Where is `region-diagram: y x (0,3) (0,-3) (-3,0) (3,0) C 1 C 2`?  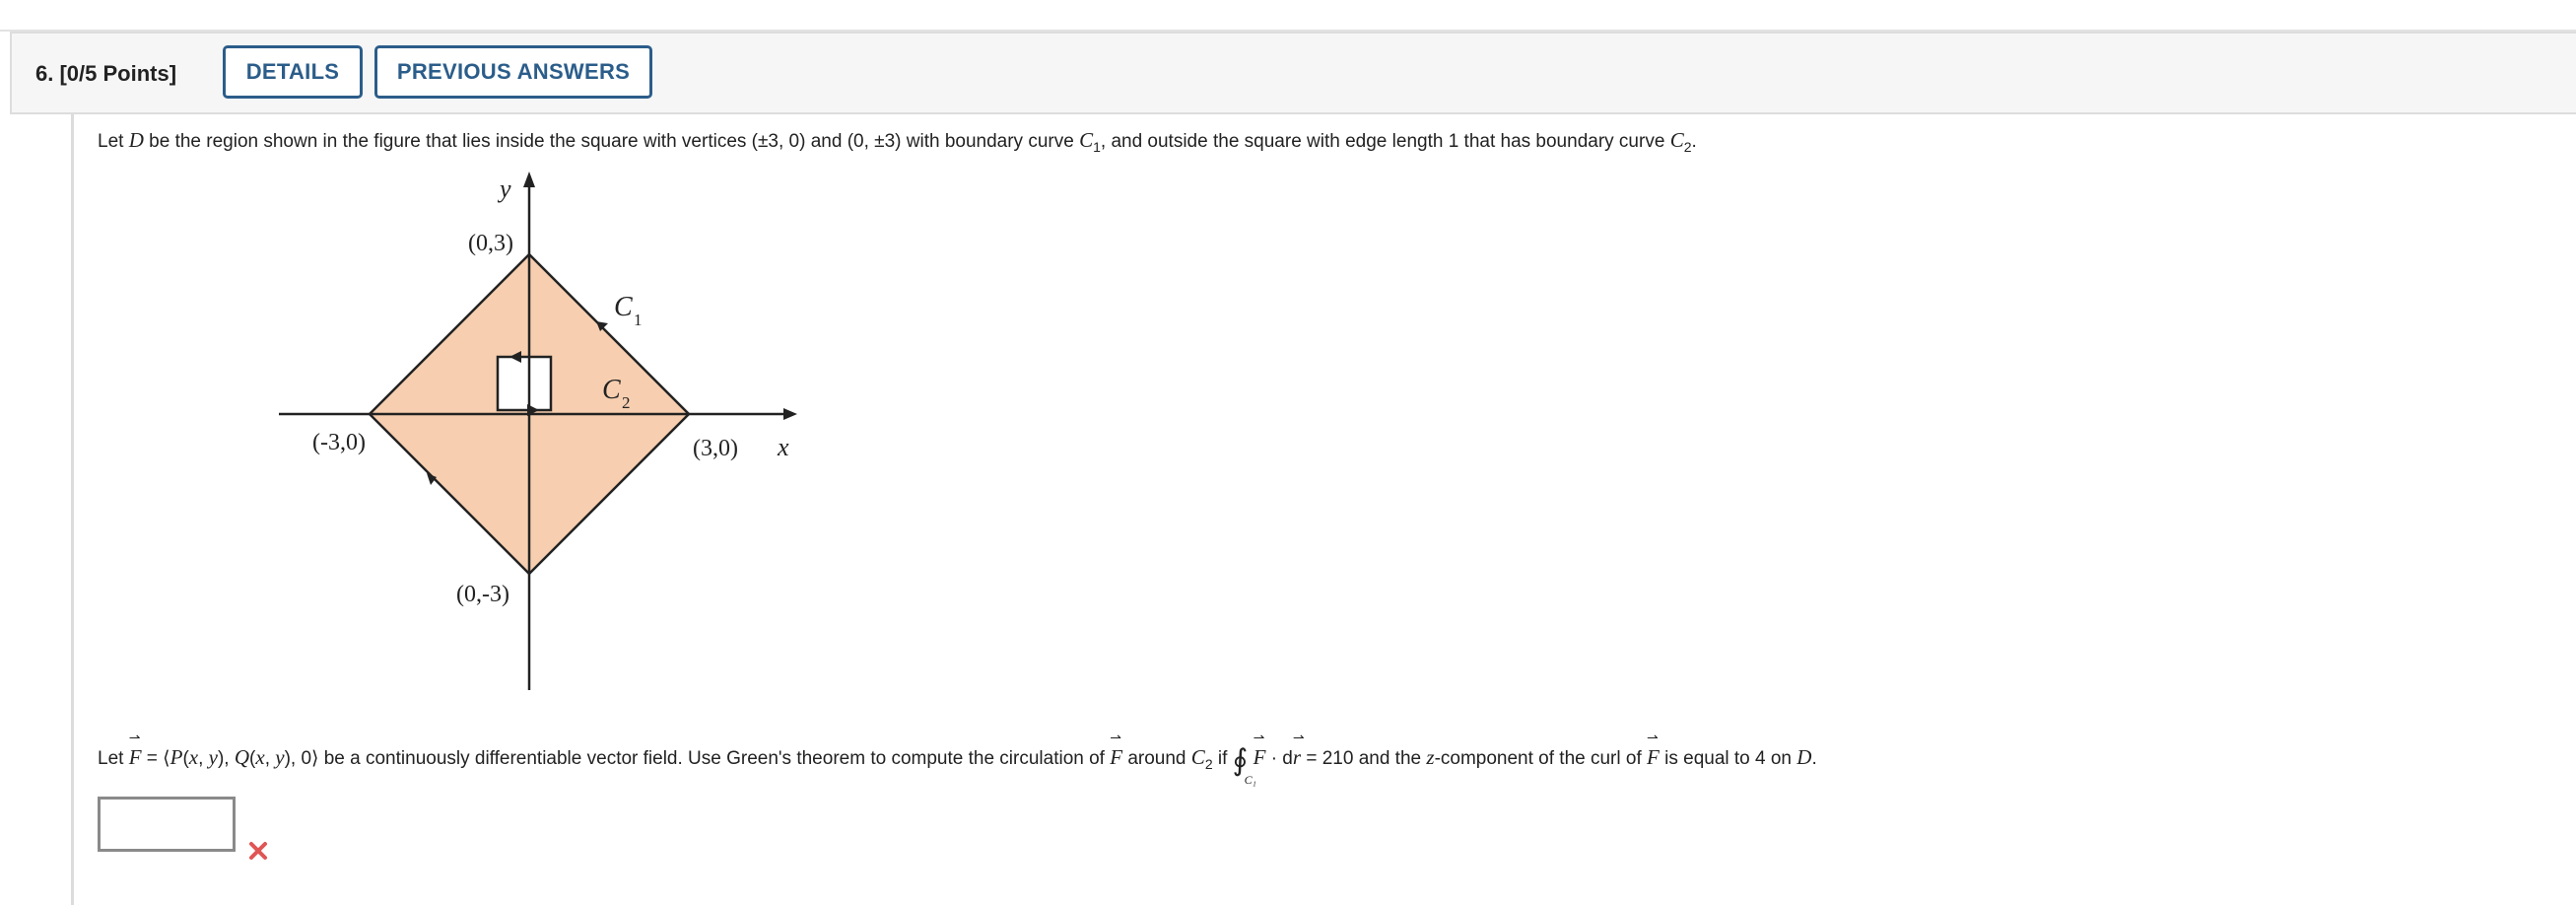 region-diagram: y x (0,3) (0,-3) (-3,0) (3,0) C 1 C 2 is located at coordinates (538, 431).